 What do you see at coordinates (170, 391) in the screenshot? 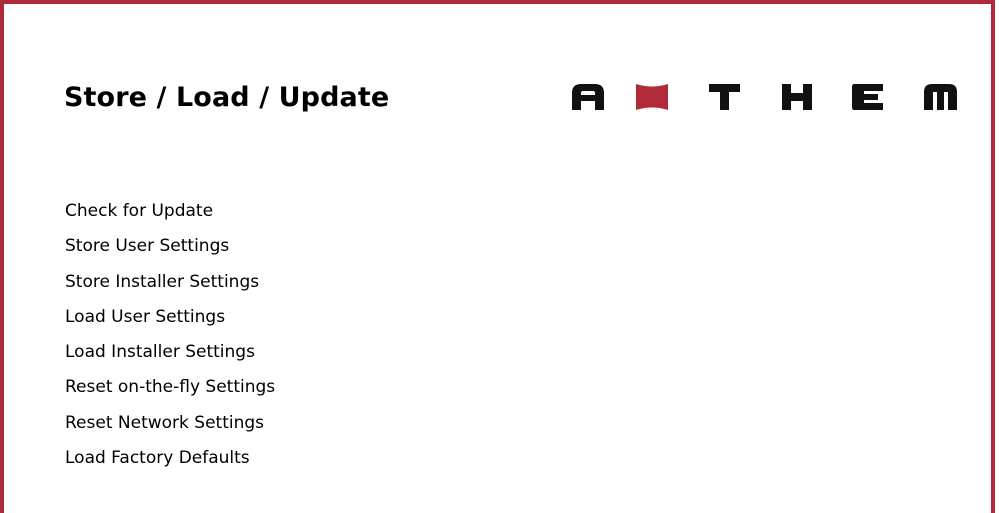
I see `reset-on-the-fly-settings-link: Reset on-the-fly Settings` at bounding box center [170, 391].